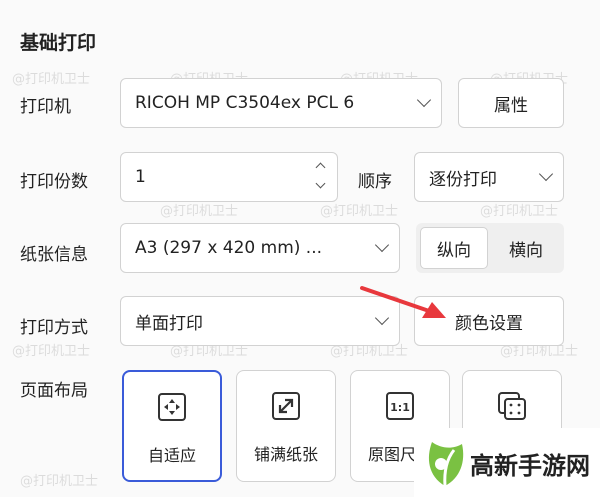  Describe the element at coordinates (54, 391) in the screenshot. I see `page-layout-label: 页面布局` at that location.